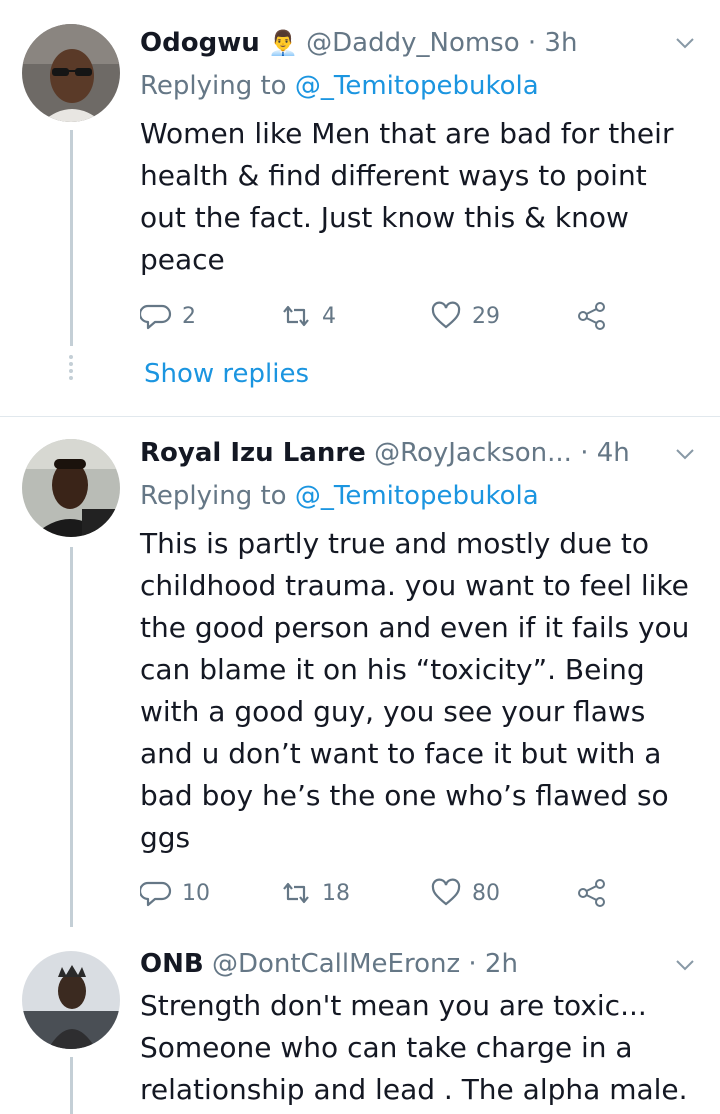 The image size is (720, 1114). Describe the element at coordinates (175, 893) in the screenshot. I see `reply-button: 10` at that location.